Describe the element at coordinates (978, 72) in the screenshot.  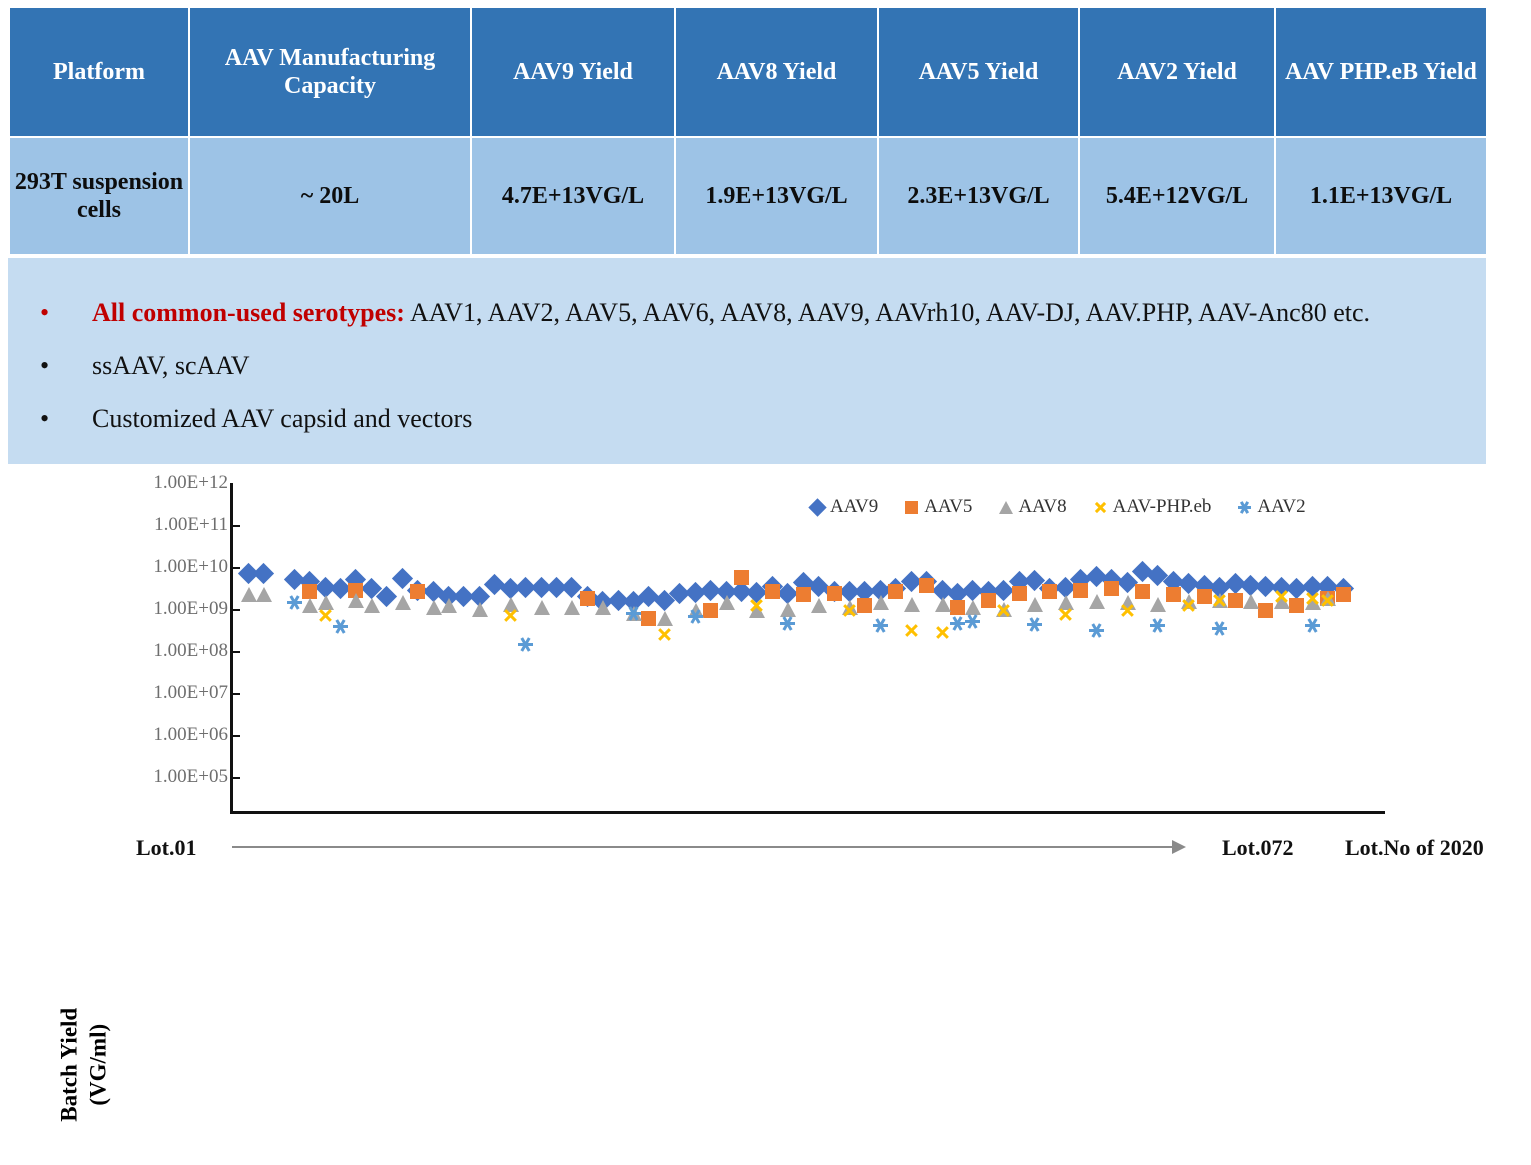
I see `column-header-aav5-yield: AAV5 Yield` at that location.